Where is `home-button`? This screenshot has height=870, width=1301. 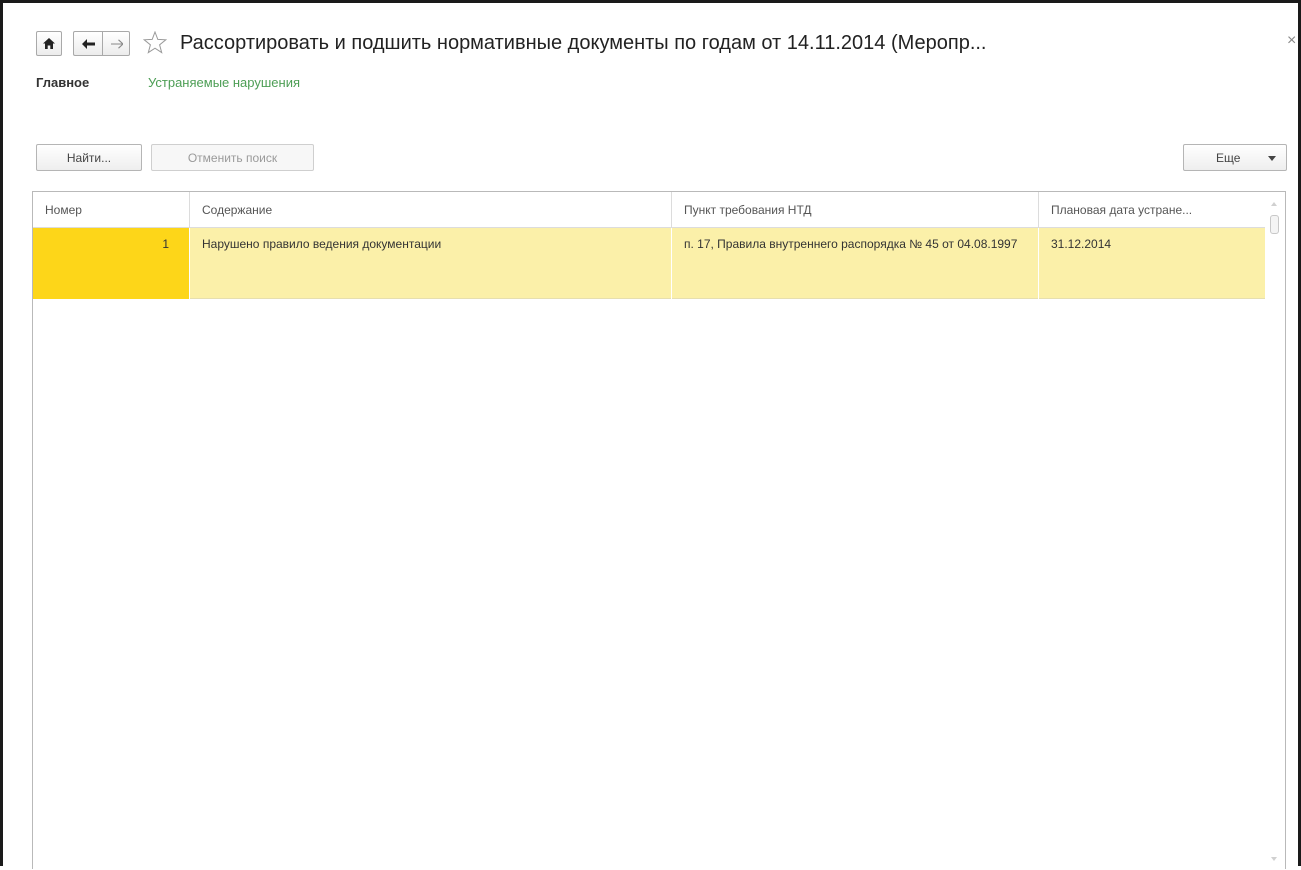 home-button is located at coordinates (49, 43).